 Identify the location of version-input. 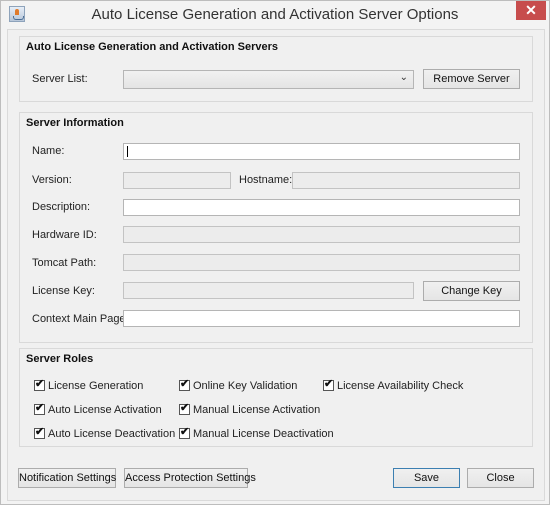
(177, 180).